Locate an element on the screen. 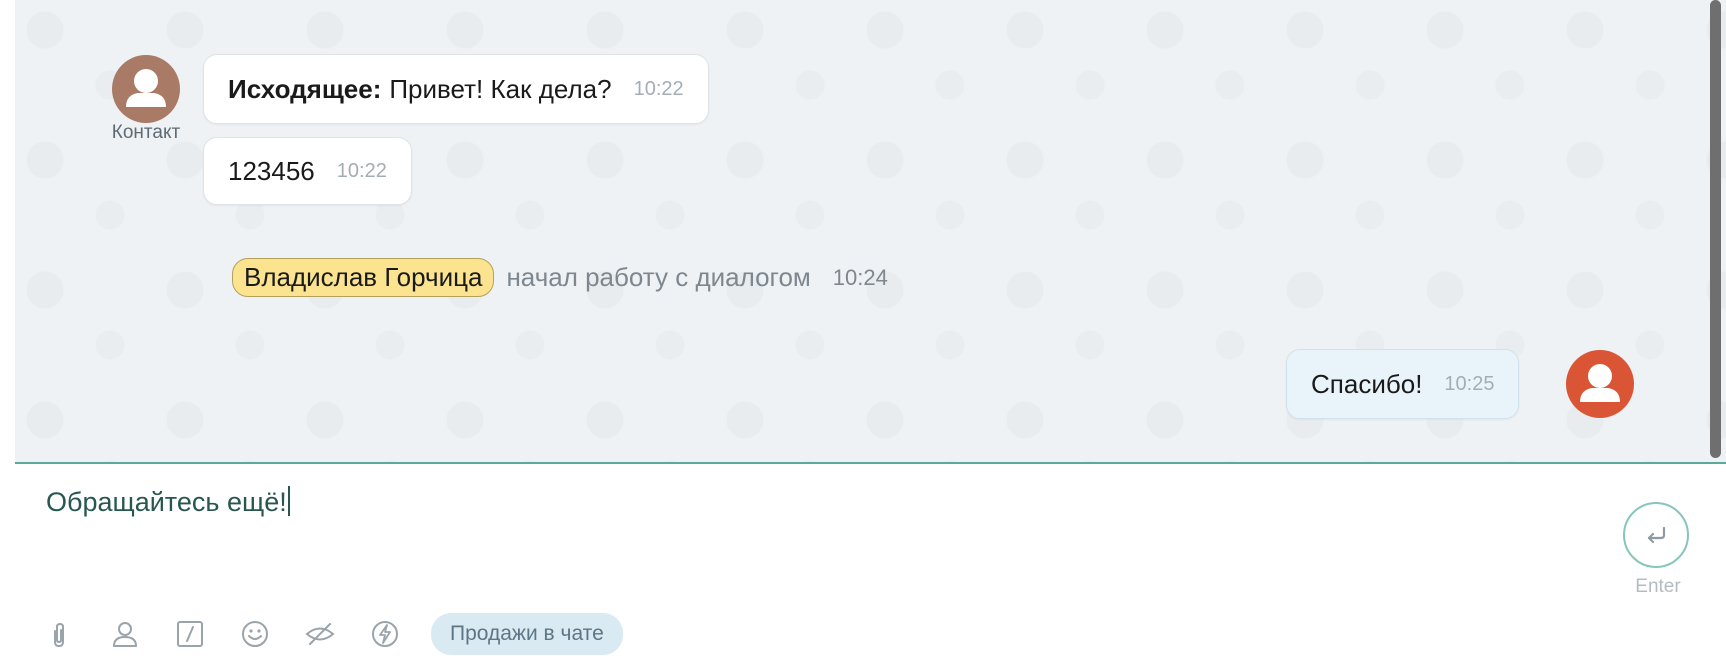 This screenshot has height=666, width=1726. message-text: Привет! Как дела? is located at coordinates (500, 88).